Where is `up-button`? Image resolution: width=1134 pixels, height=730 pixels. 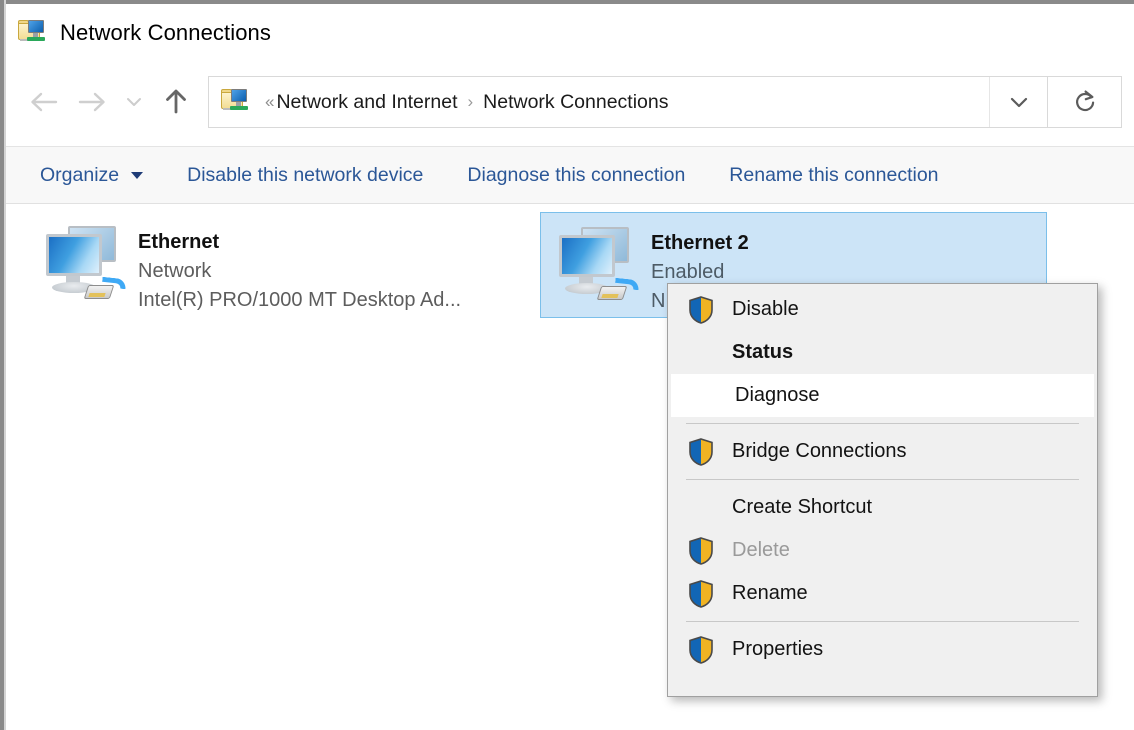 up-button is located at coordinates (176, 102).